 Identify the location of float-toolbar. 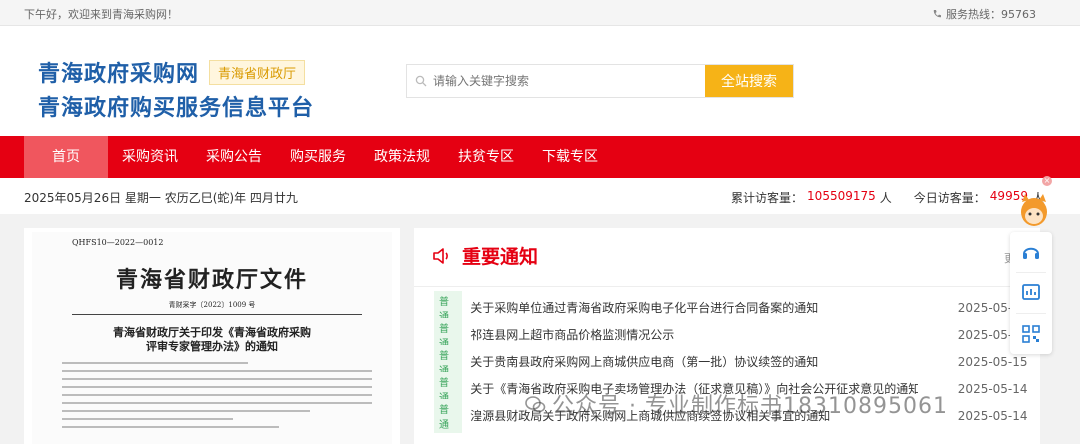
(1031, 293).